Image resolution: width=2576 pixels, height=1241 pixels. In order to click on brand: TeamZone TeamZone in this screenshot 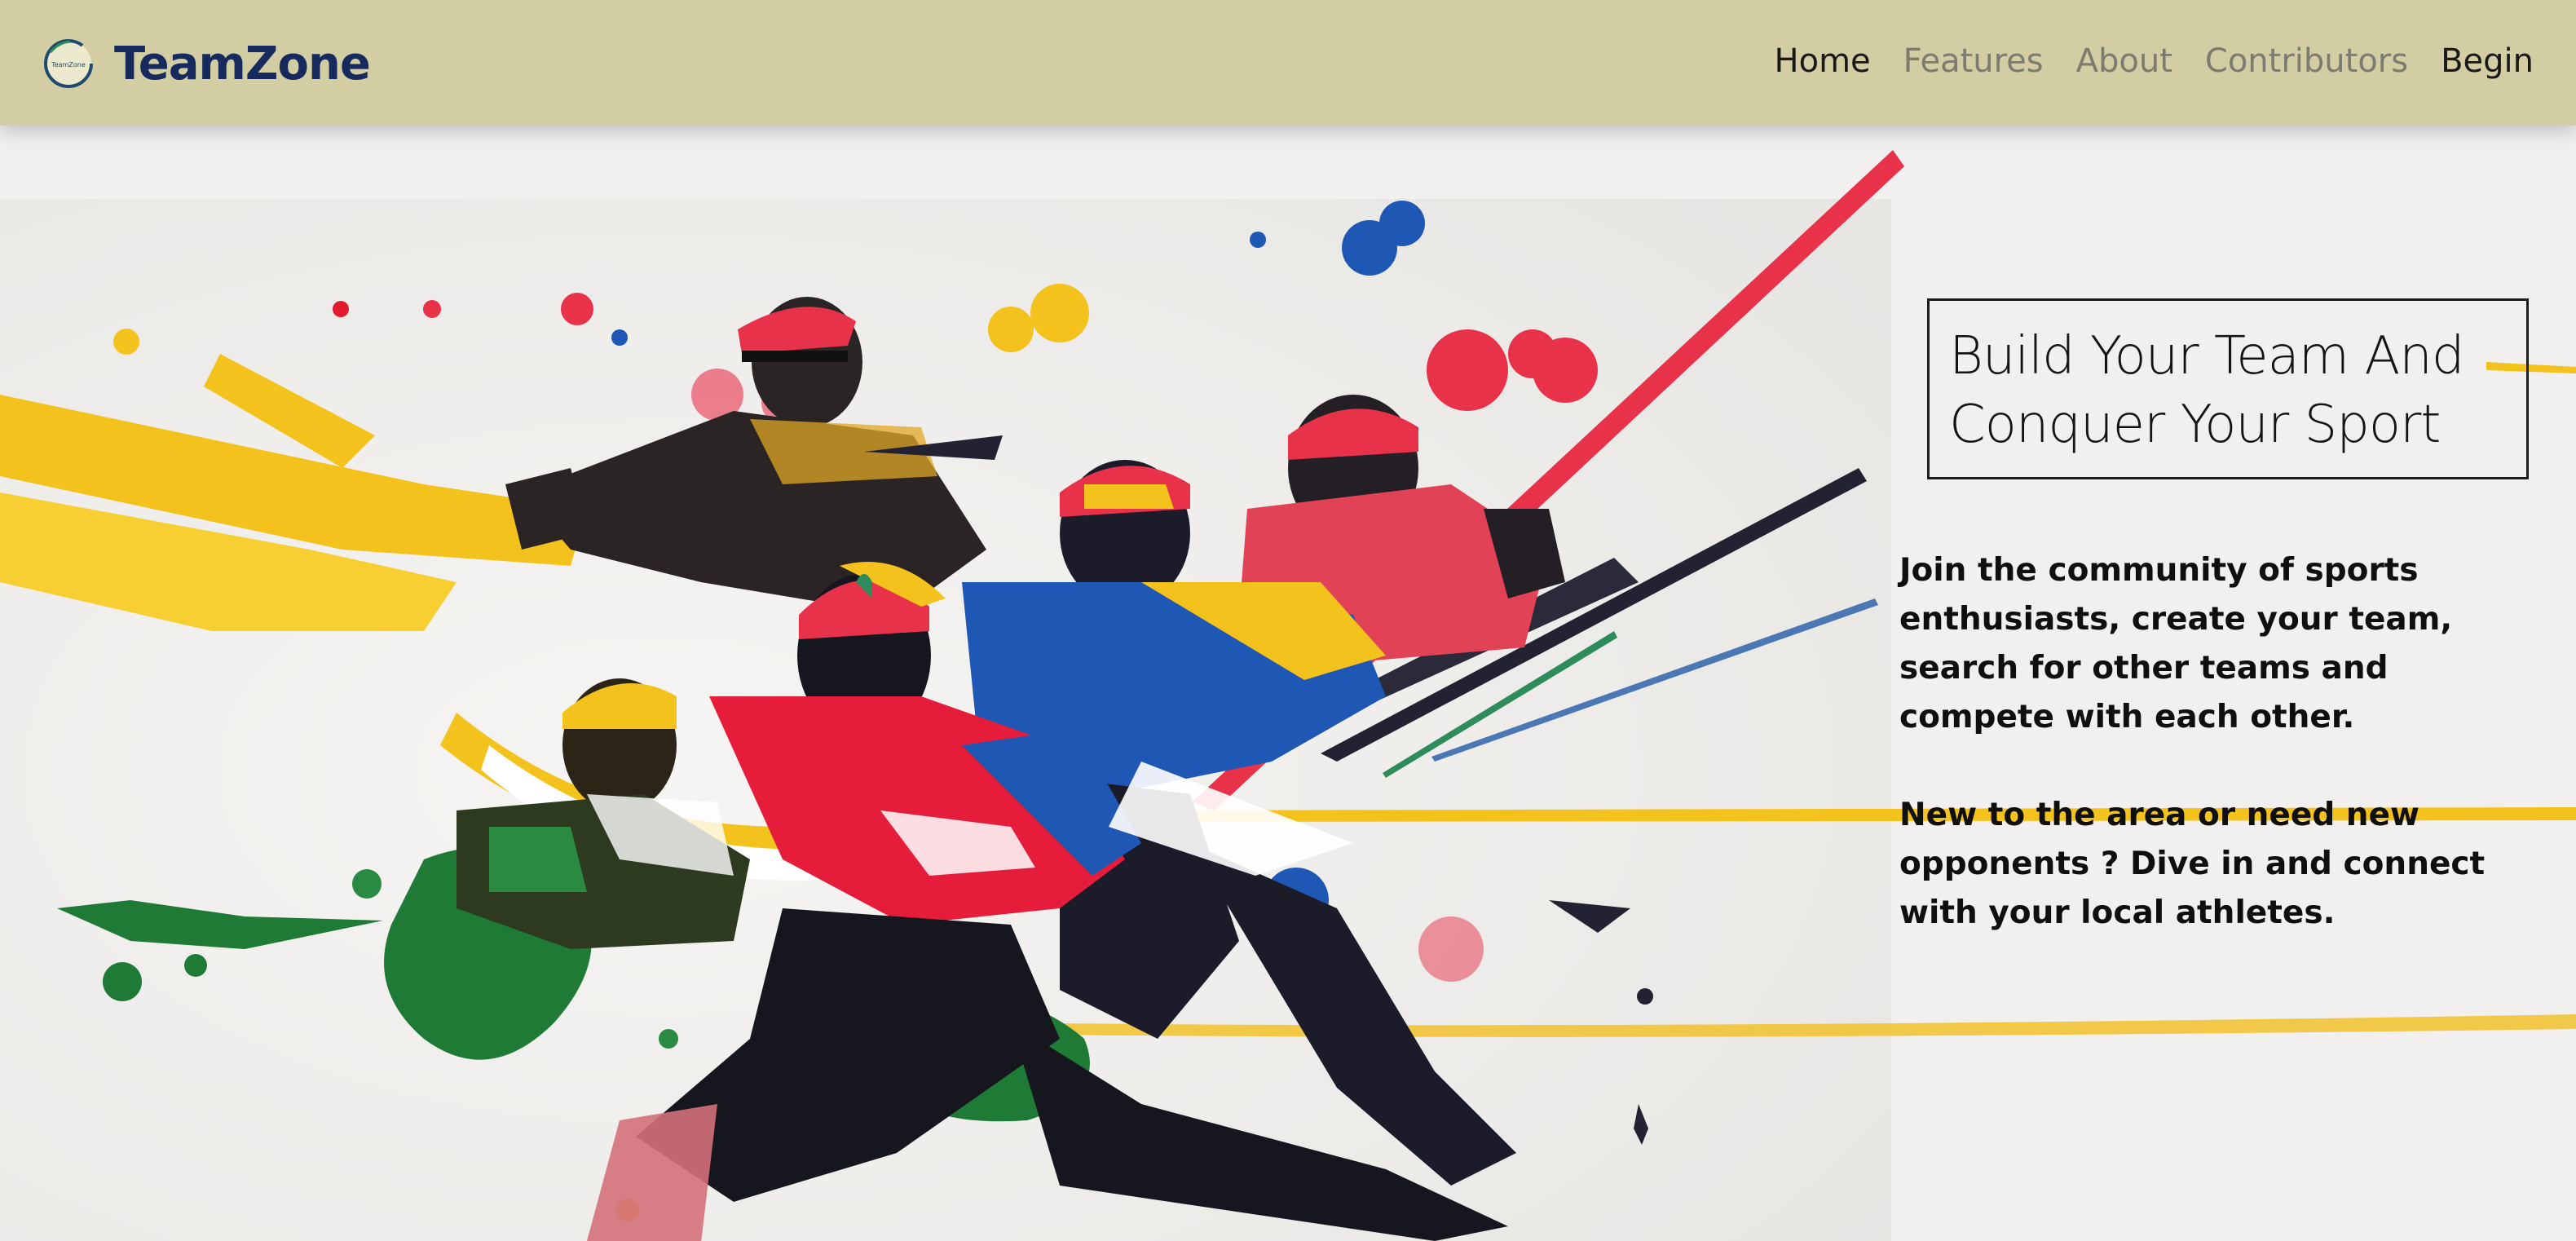, I will do `click(206, 64)`.